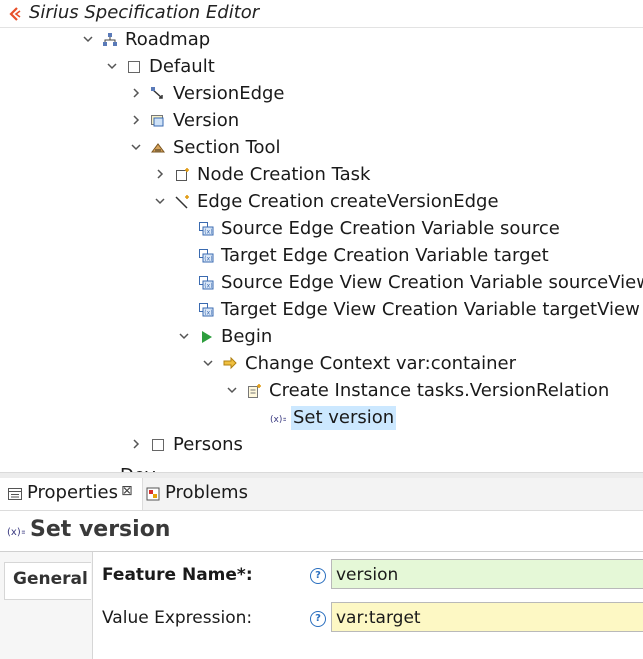 This screenshot has height=659, width=643. What do you see at coordinates (46, 605) in the screenshot?
I see `property-sections: General` at bounding box center [46, 605].